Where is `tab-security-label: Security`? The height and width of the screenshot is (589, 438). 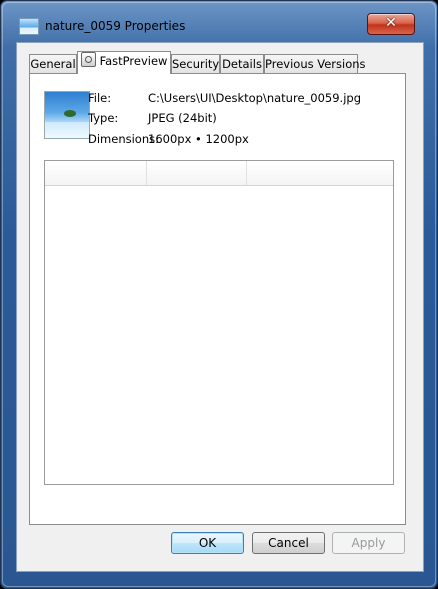
tab-security-label: Security is located at coordinates (196, 64).